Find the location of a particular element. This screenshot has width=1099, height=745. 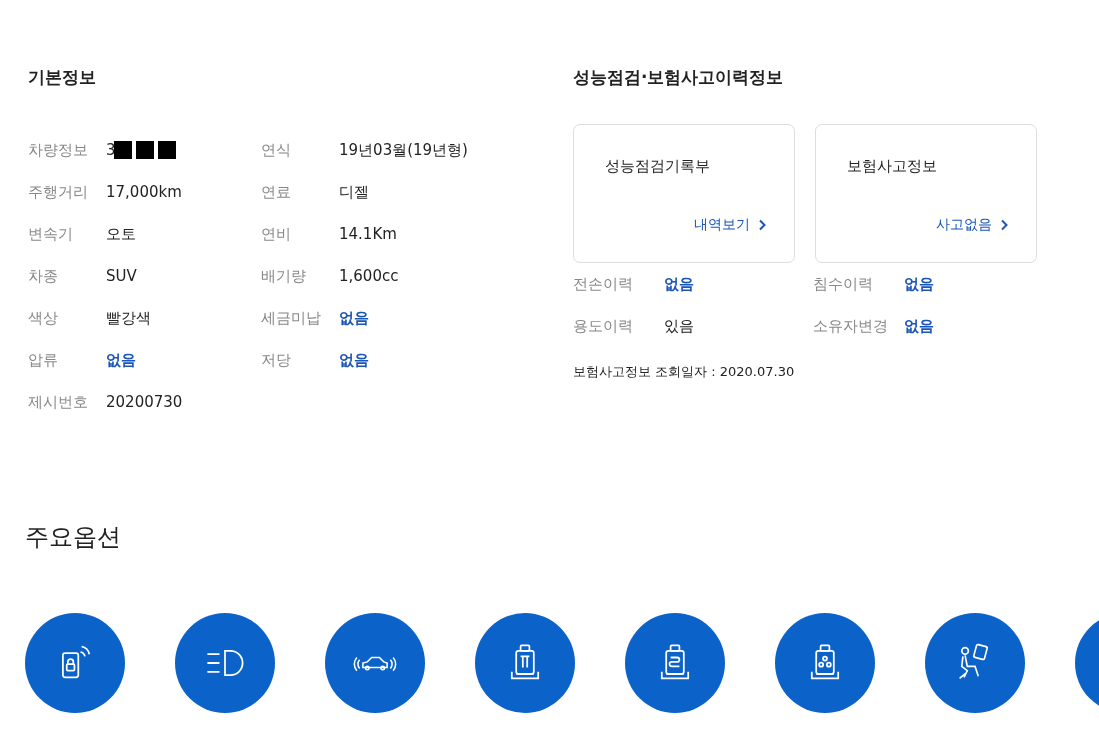

field-label: 배기량 is located at coordinates (284, 276).